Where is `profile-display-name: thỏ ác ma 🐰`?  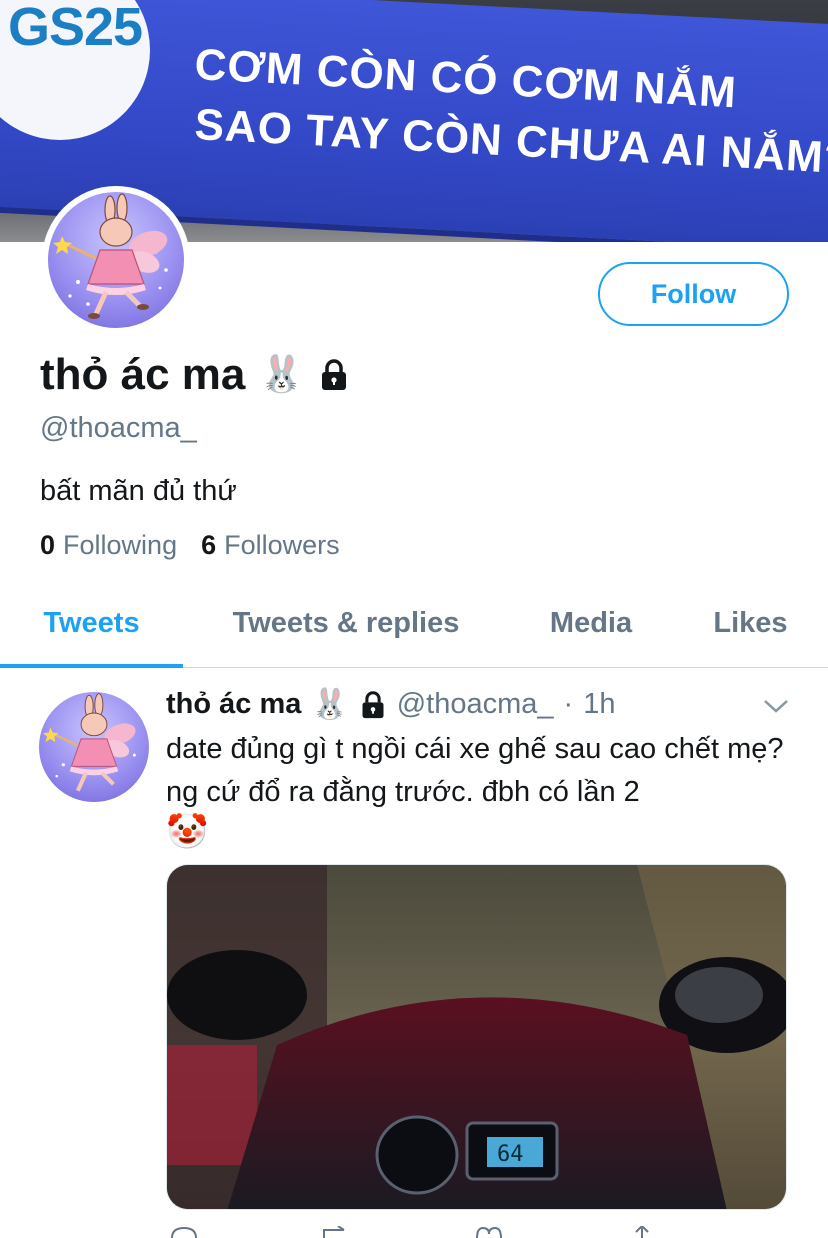 profile-display-name: thỏ ác ma 🐰 is located at coordinates (195, 375).